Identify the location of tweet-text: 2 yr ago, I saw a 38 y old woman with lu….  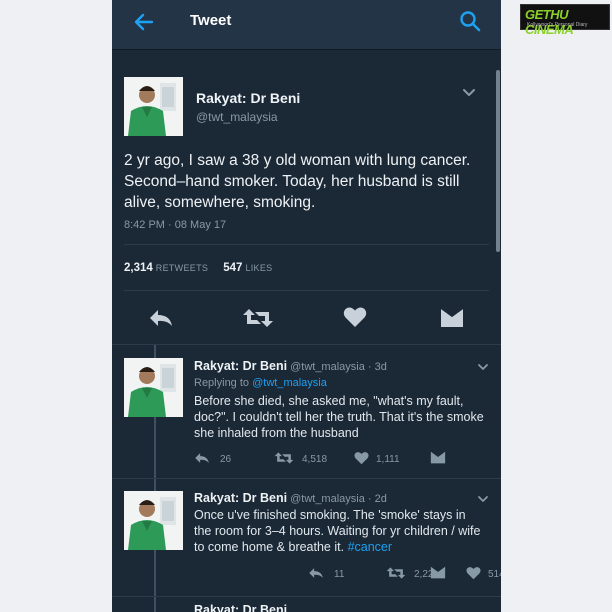
(297, 181).